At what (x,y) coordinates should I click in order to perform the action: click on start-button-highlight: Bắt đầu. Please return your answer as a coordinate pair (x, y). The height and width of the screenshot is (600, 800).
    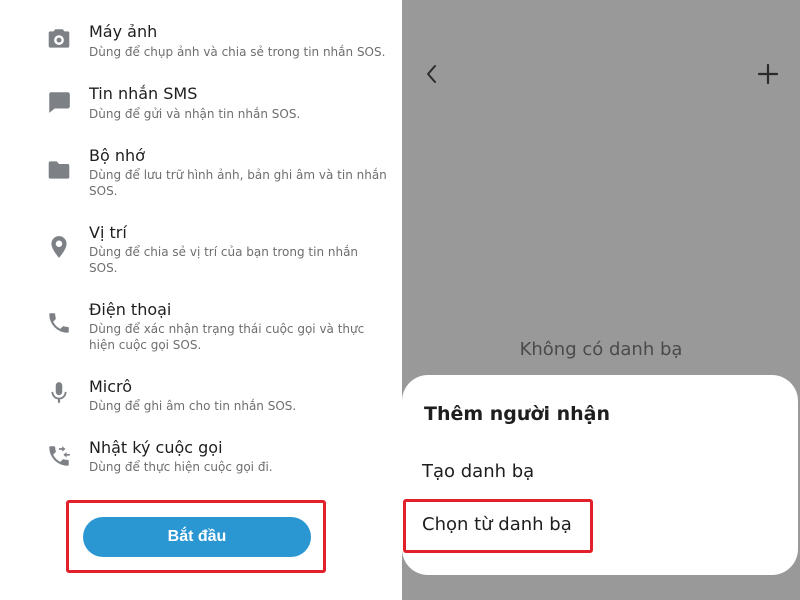
    Looking at the image, I should click on (196, 536).